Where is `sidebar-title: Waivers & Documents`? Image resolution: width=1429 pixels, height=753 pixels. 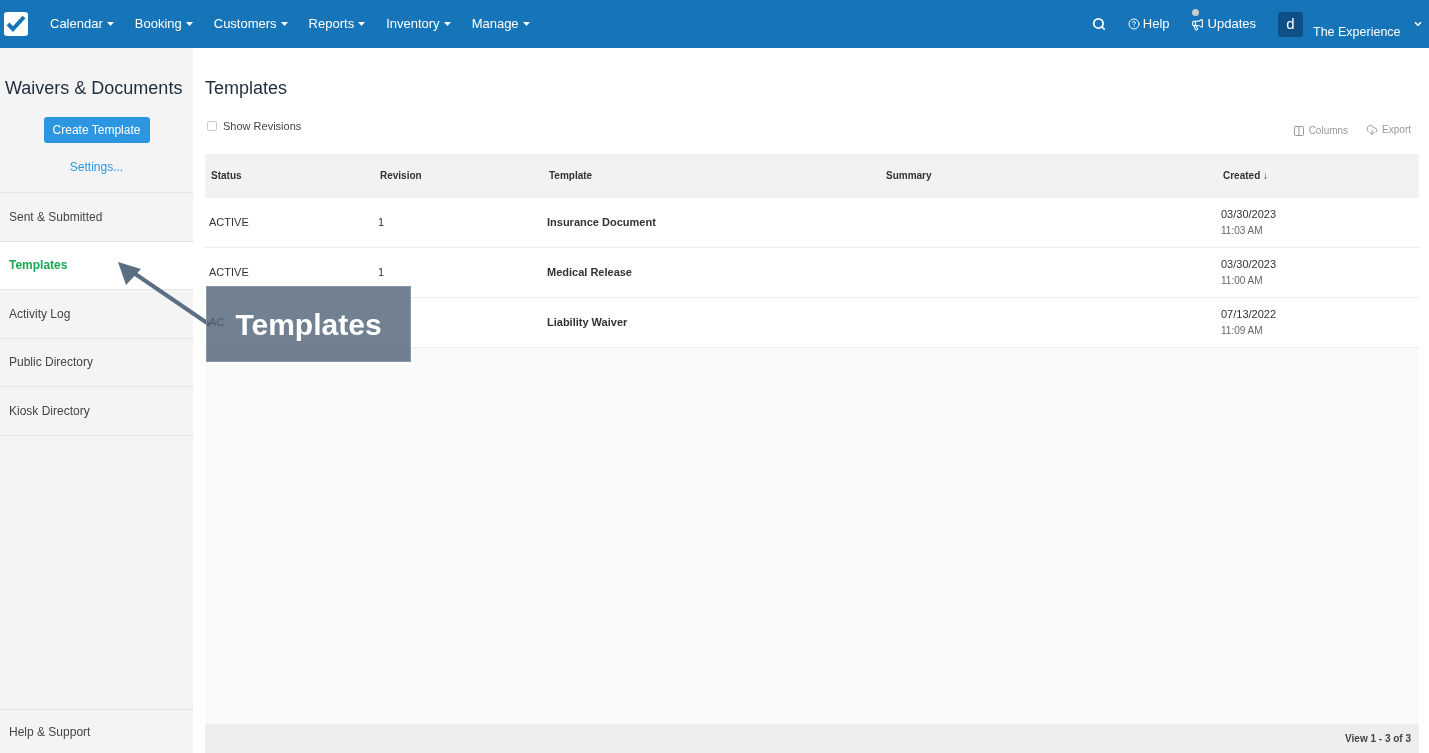 sidebar-title: Waivers & Documents is located at coordinates (94, 88).